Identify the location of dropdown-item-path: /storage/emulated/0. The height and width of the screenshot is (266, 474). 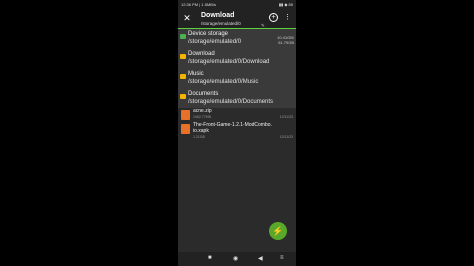
(215, 42).